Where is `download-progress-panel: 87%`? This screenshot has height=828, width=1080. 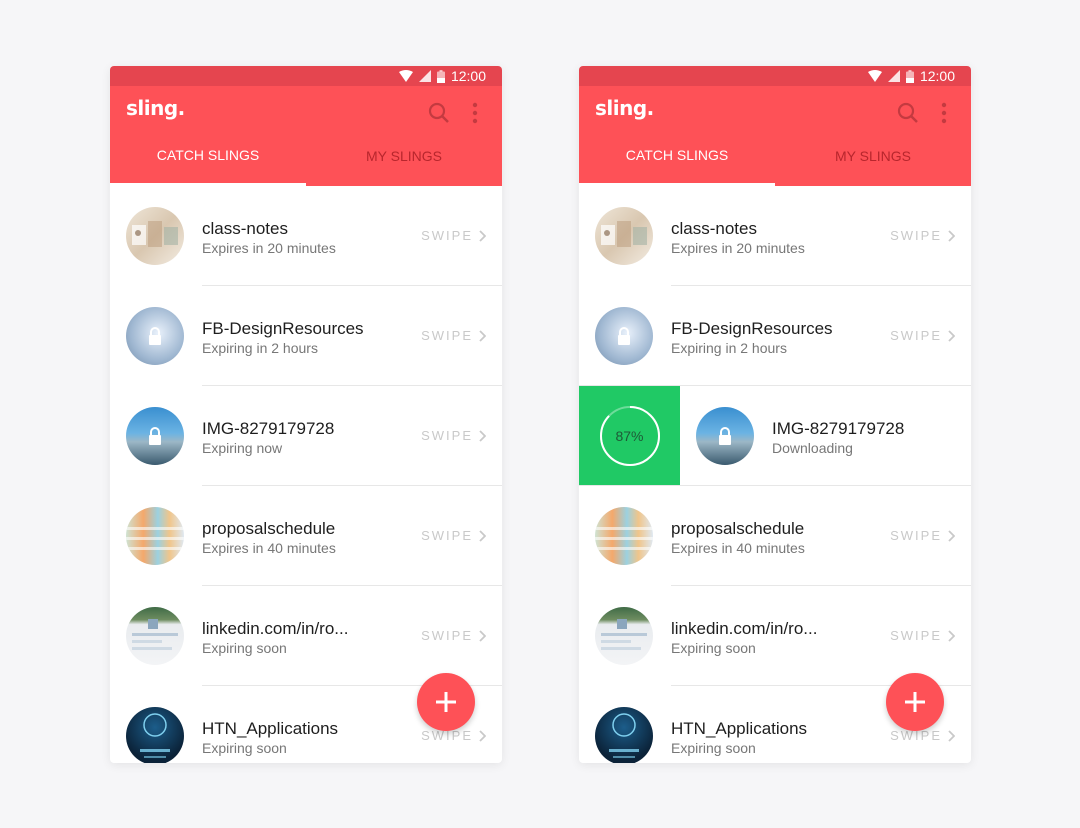 download-progress-panel: 87% is located at coordinates (629, 436).